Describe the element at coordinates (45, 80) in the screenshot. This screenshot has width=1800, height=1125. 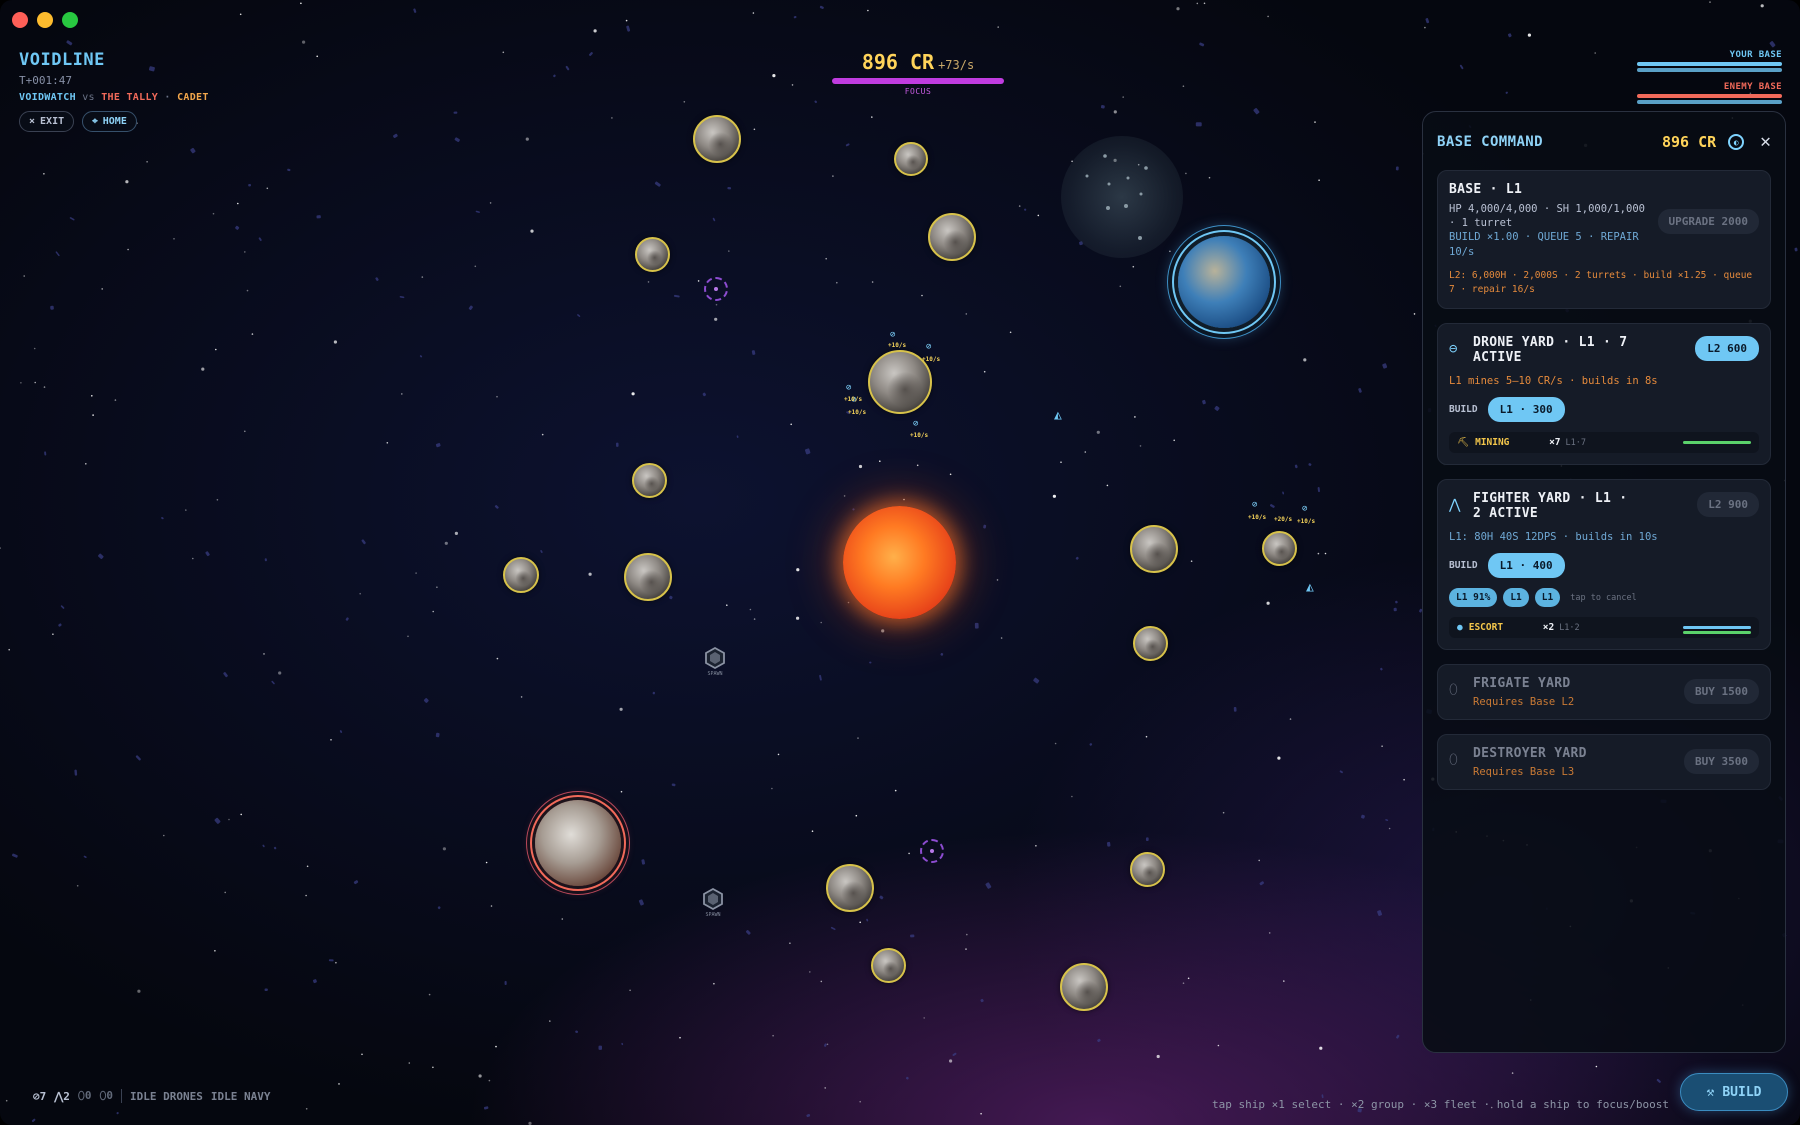
I see `match-timer: T+001:47` at that location.